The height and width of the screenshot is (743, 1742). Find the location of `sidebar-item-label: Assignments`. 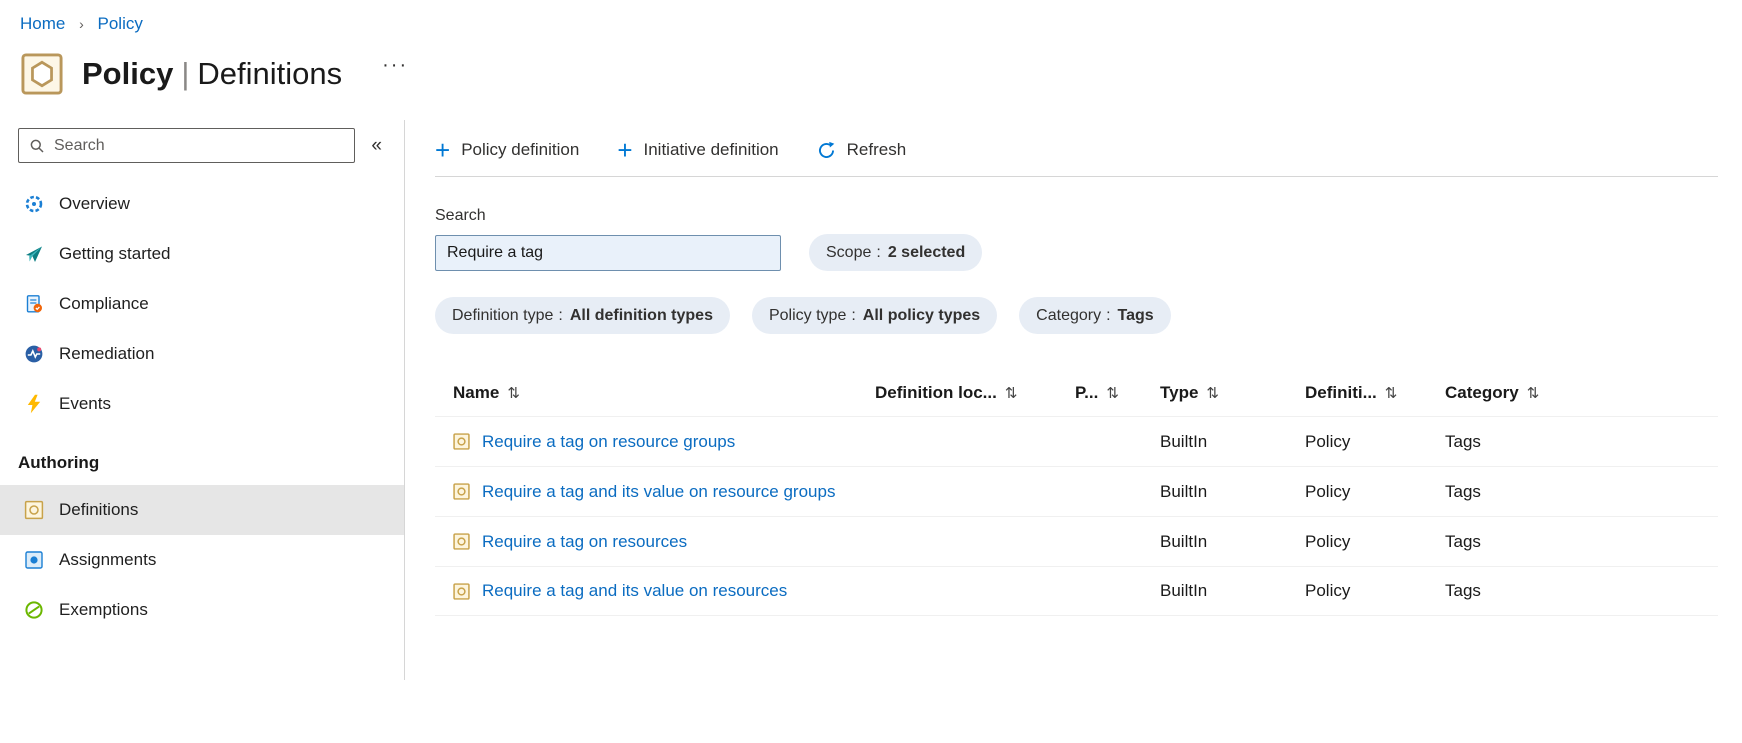

sidebar-item-label: Assignments is located at coordinates (108, 559).